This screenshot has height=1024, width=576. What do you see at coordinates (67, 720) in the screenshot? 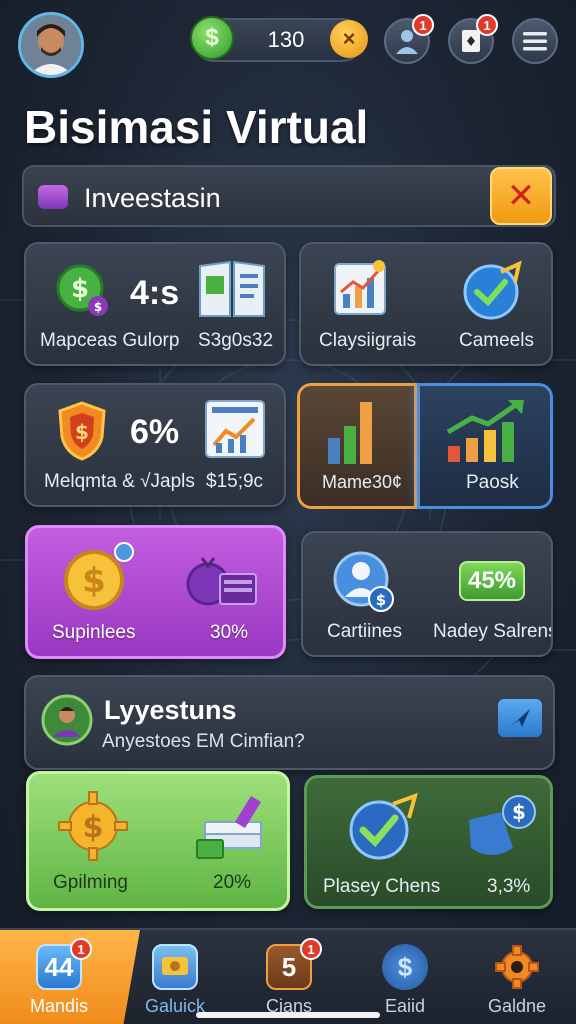
I see `investor-avatar-icon` at bounding box center [67, 720].